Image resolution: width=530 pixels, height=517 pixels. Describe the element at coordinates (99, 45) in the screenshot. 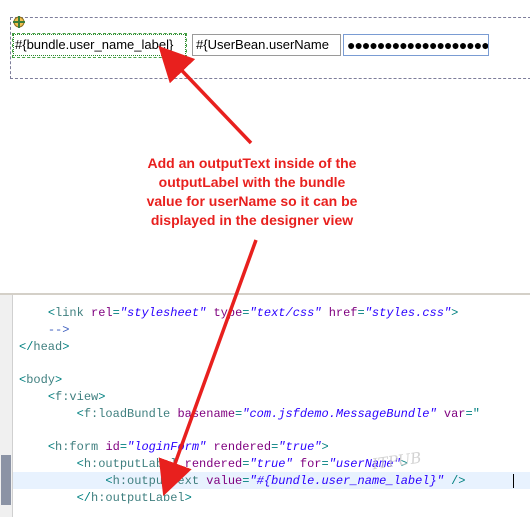

I see `output-label: #{bundle.user_name_label}` at that location.